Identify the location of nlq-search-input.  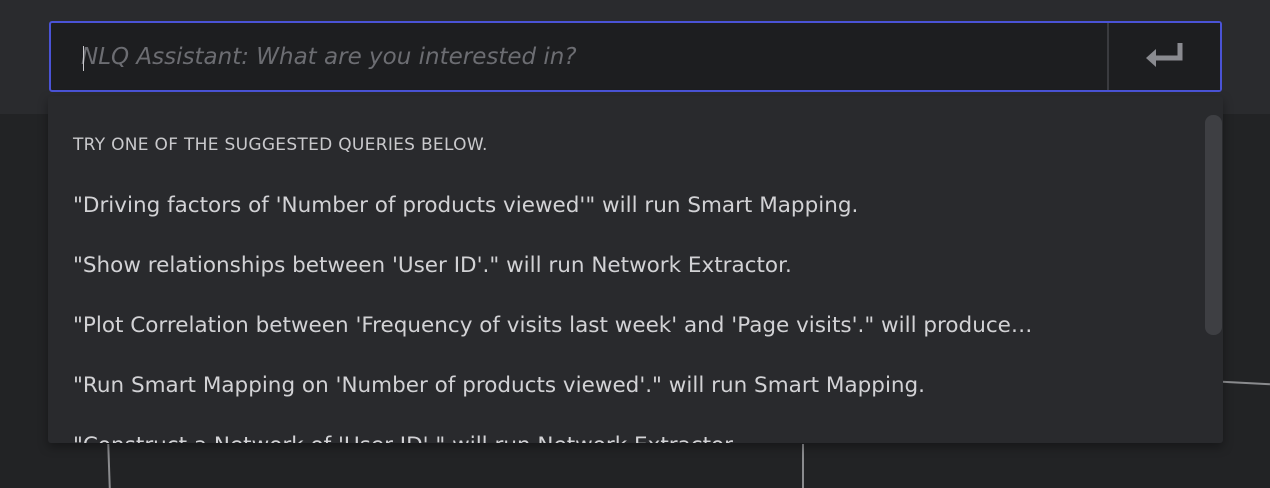
(579, 56).